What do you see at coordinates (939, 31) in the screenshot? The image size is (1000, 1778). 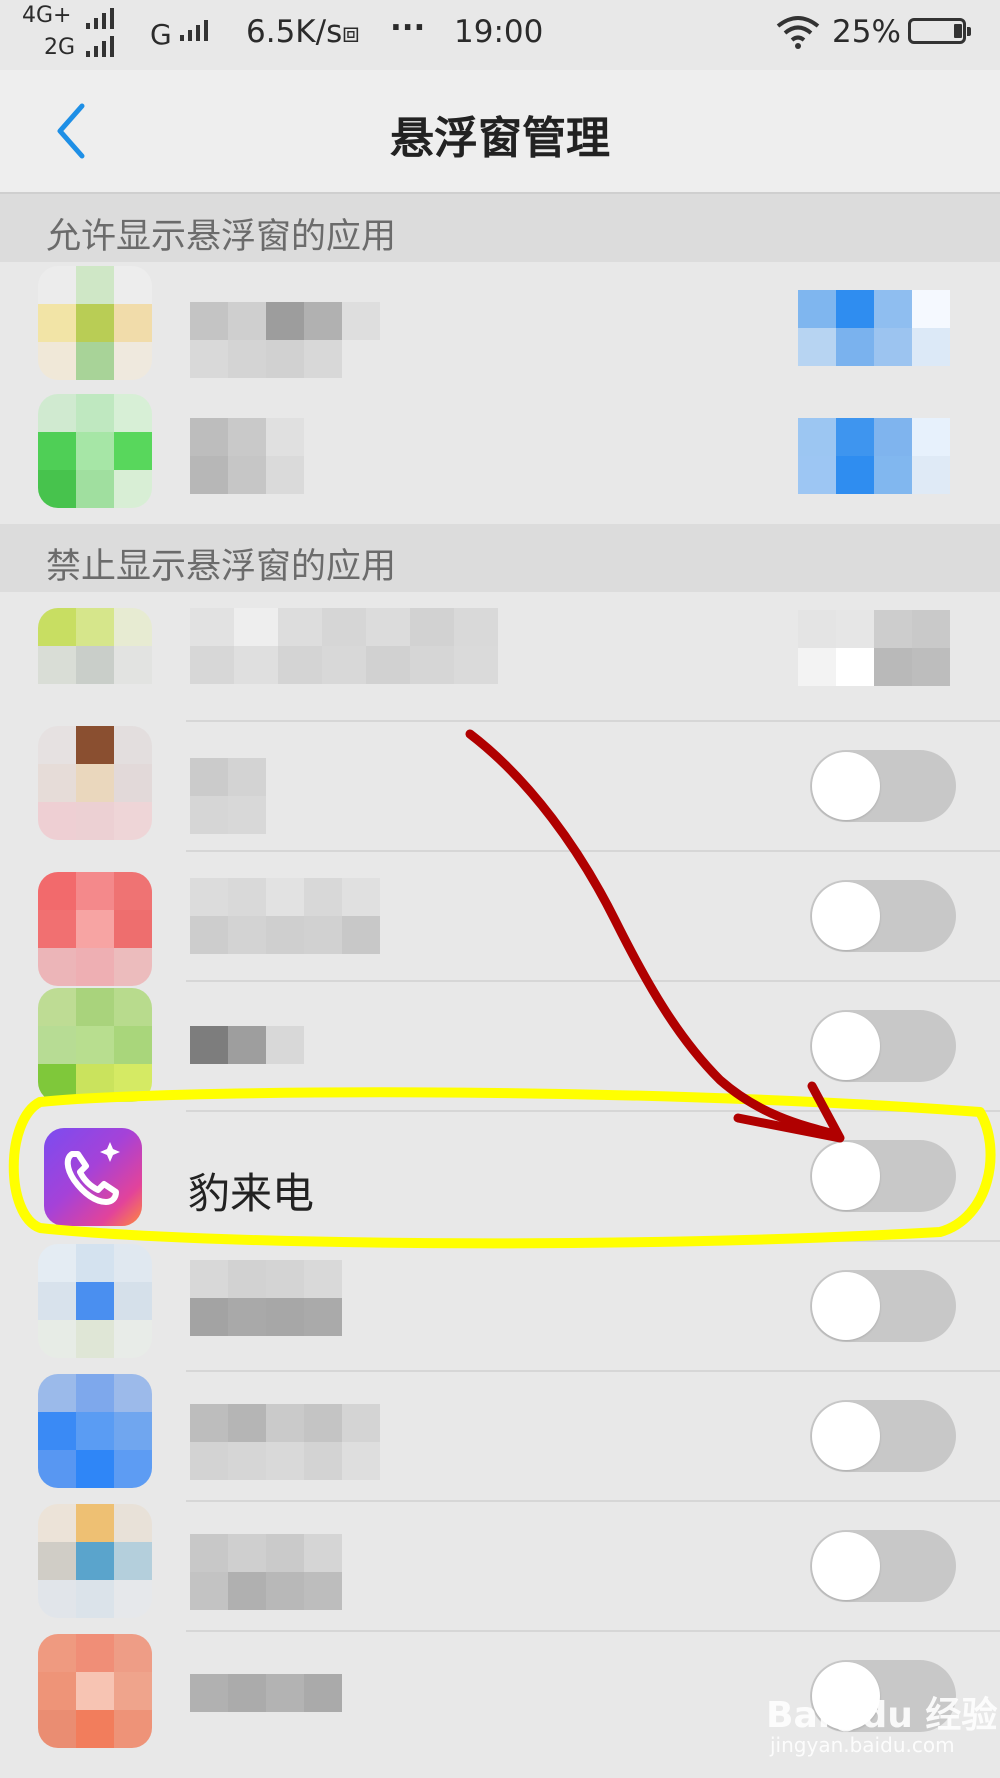 I see `battery-icon` at bounding box center [939, 31].